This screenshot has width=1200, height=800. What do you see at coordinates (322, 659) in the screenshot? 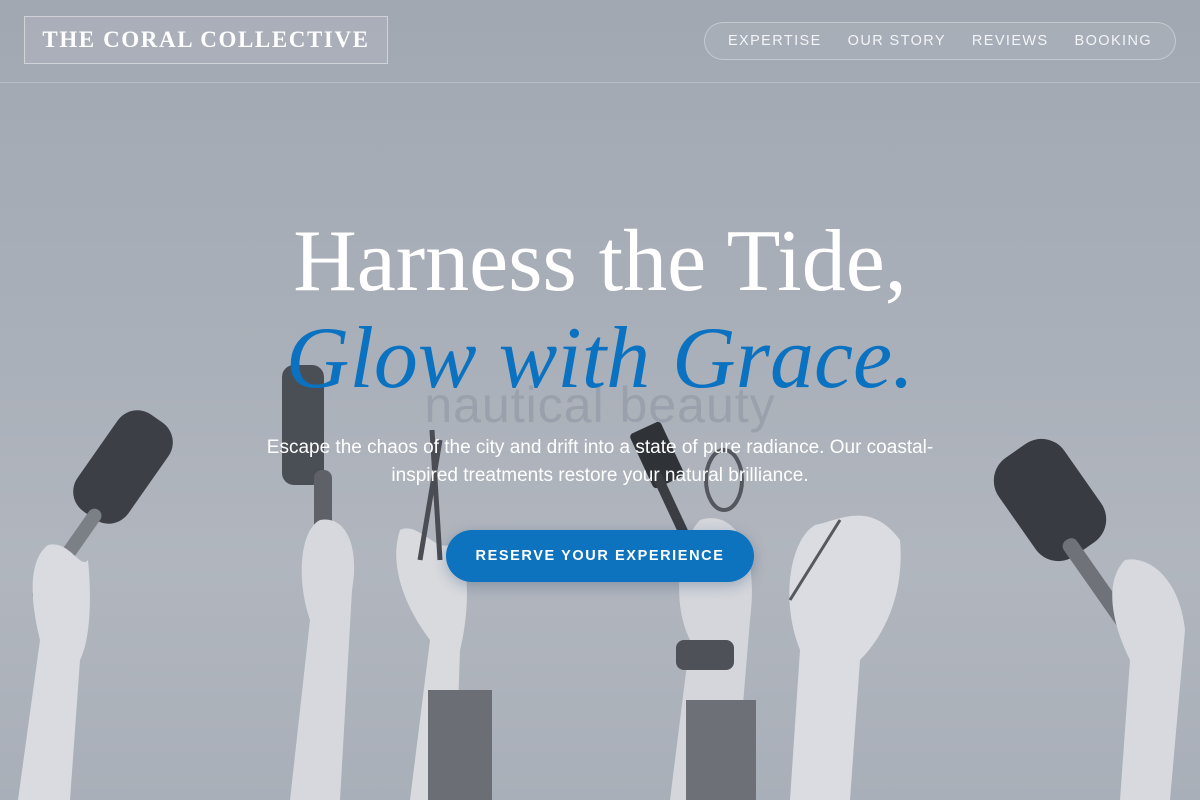
I see `hand-second` at bounding box center [322, 659].